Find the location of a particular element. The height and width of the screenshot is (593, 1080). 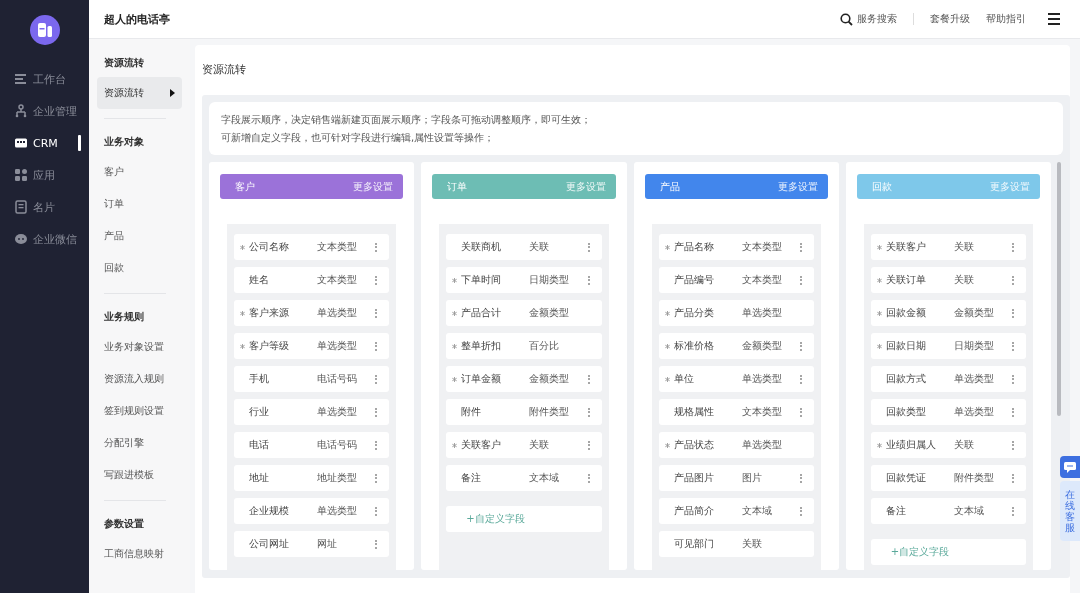

field-row: 回款方式 单选类型 is located at coordinates (948, 379).